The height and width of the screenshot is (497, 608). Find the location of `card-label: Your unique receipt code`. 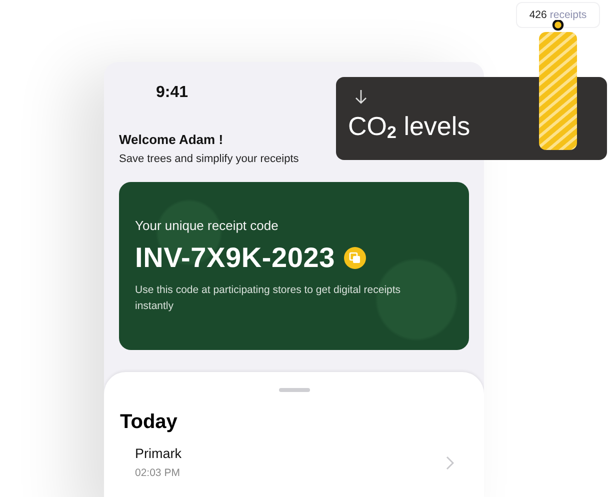

card-label: Your unique receipt code is located at coordinates (207, 226).